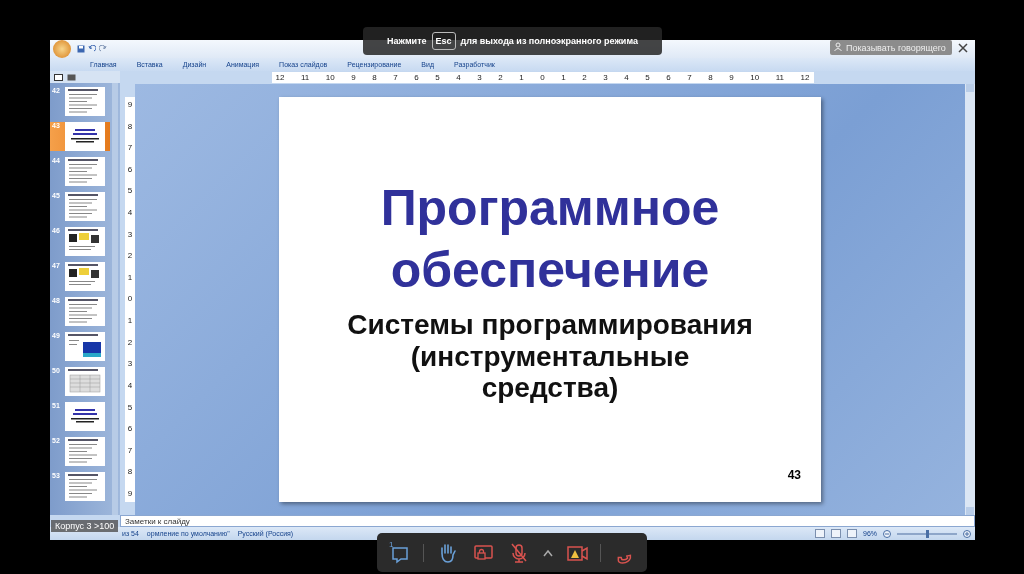 This screenshot has height=574, width=1024. Describe the element at coordinates (967, 533) in the screenshot. I see `zoom-in-icon` at that location.